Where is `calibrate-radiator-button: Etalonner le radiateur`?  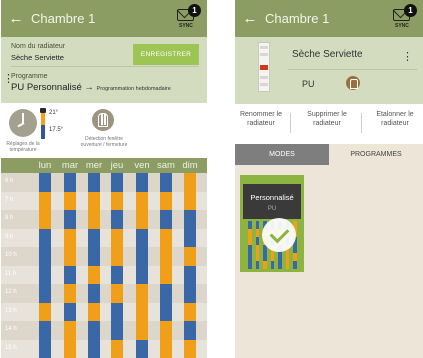 calibrate-radiator-button: Etalonner le radiateur is located at coordinates (395, 119).